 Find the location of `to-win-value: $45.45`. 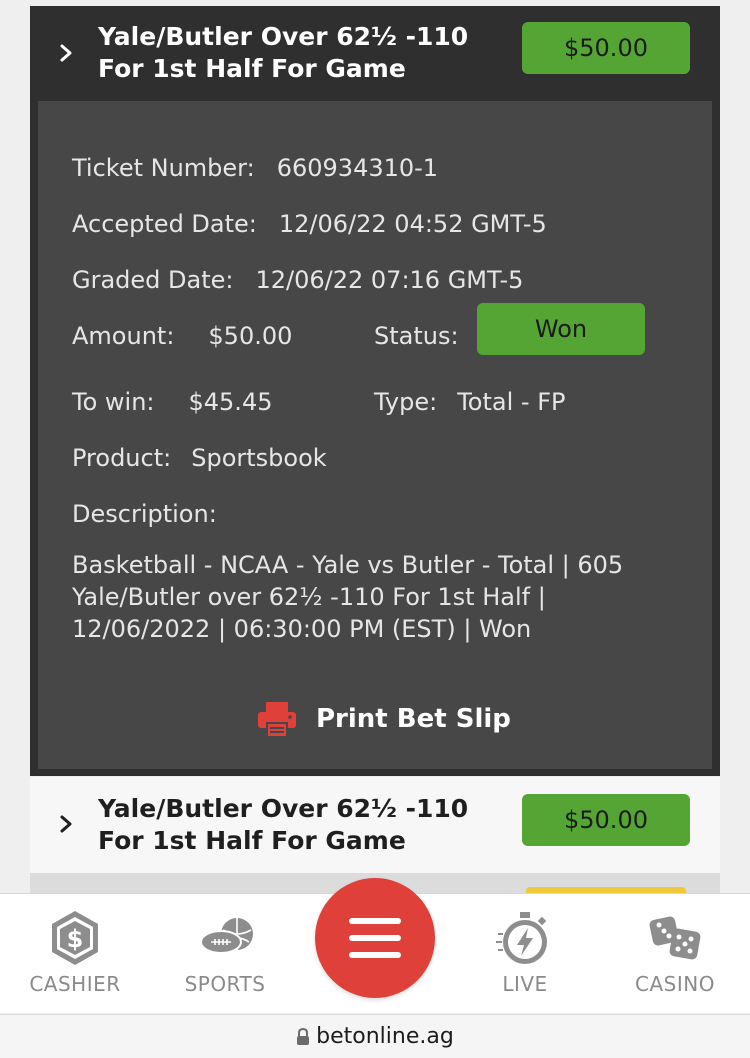

to-win-value: $45.45 is located at coordinates (230, 402).